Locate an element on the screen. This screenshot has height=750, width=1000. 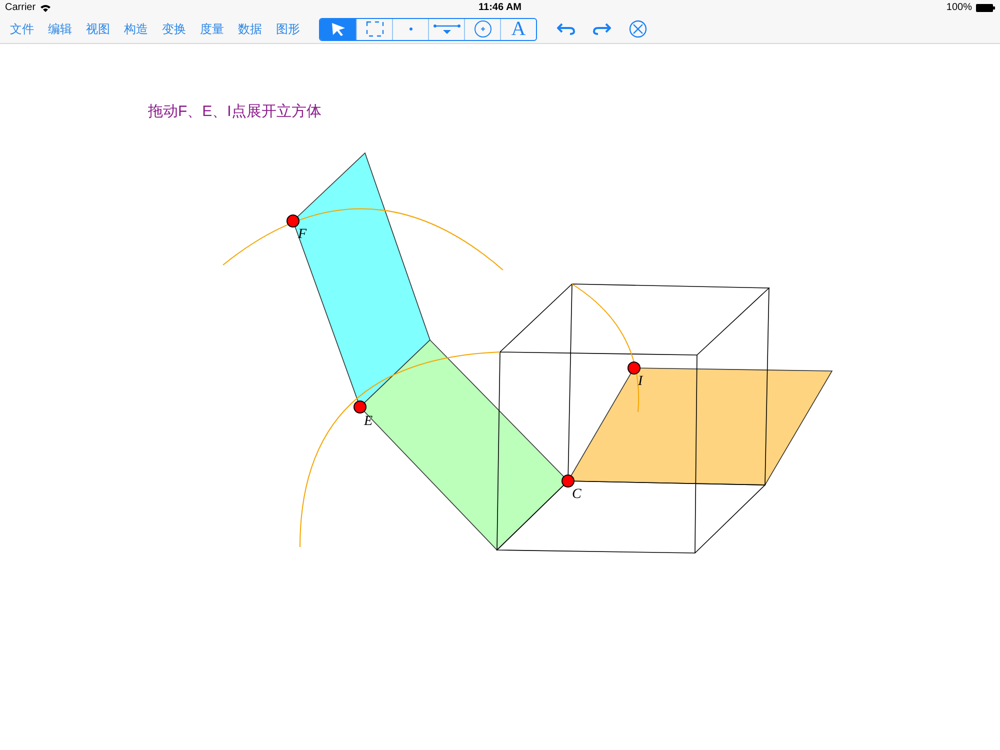
clear-button is located at coordinates (638, 29).